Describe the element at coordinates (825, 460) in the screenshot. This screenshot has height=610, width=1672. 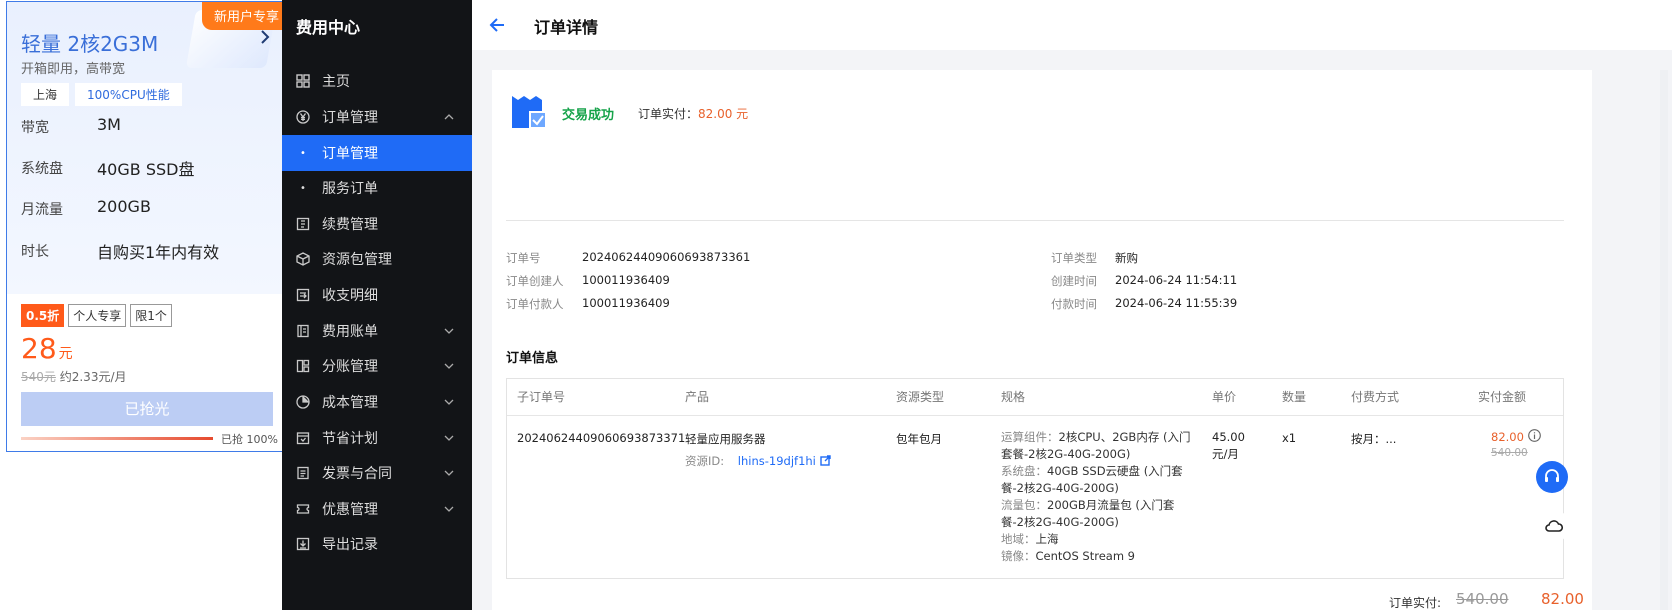
I see `external-link-icon` at that location.